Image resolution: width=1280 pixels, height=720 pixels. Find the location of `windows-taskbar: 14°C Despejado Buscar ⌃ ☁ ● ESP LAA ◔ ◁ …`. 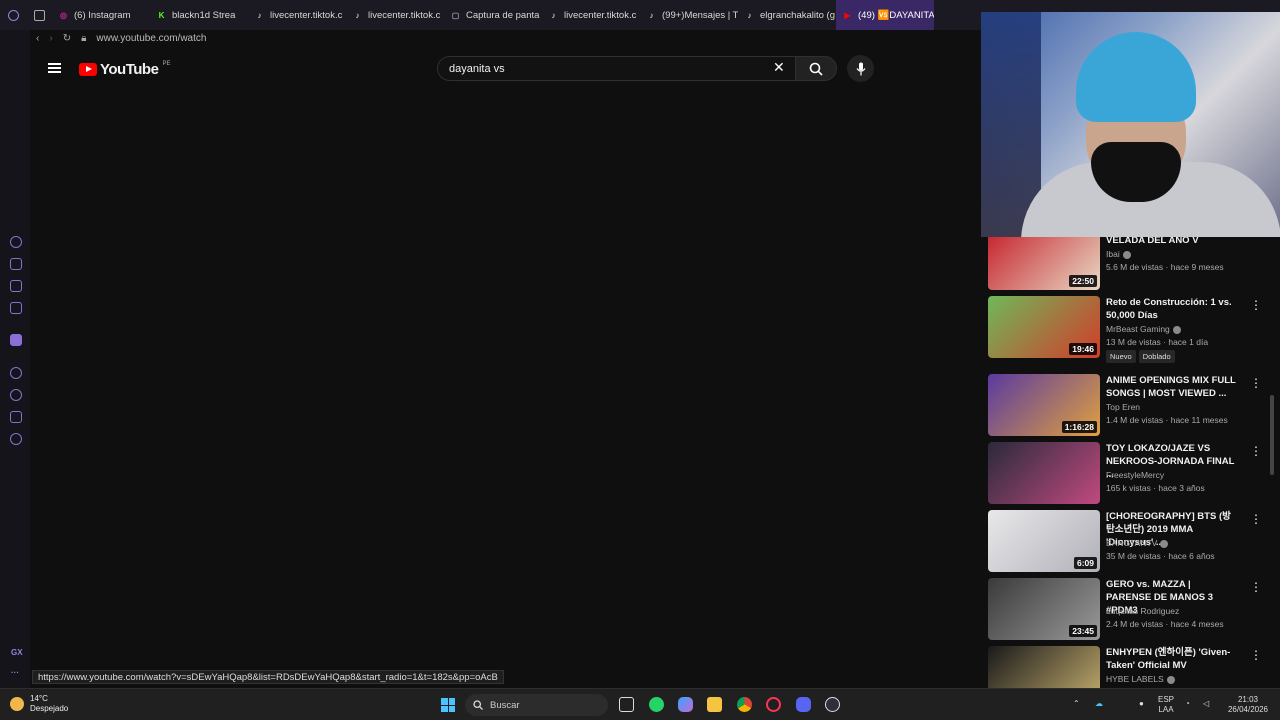

windows-taskbar: 14°C Despejado Buscar ⌃ ☁ ● ESP LAA ◔ ◁ … is located at coordinates (640, 704).